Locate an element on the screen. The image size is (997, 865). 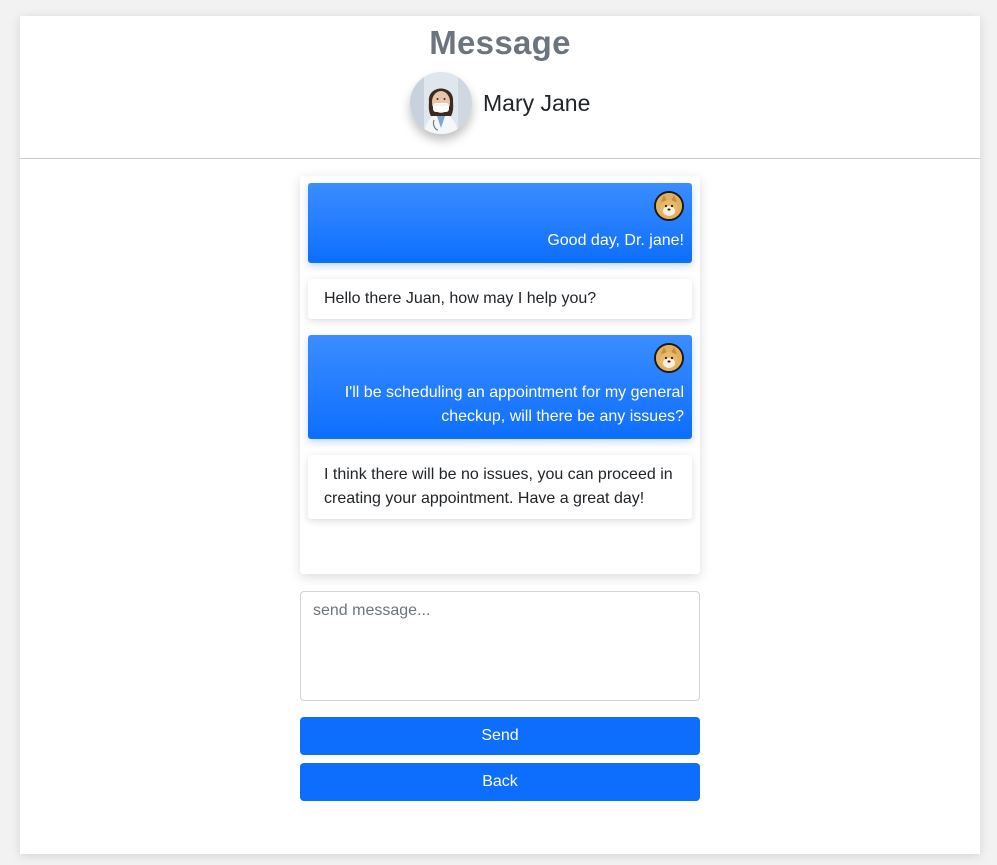
doctor-avatar-icon is located at coordinates (441, 103).